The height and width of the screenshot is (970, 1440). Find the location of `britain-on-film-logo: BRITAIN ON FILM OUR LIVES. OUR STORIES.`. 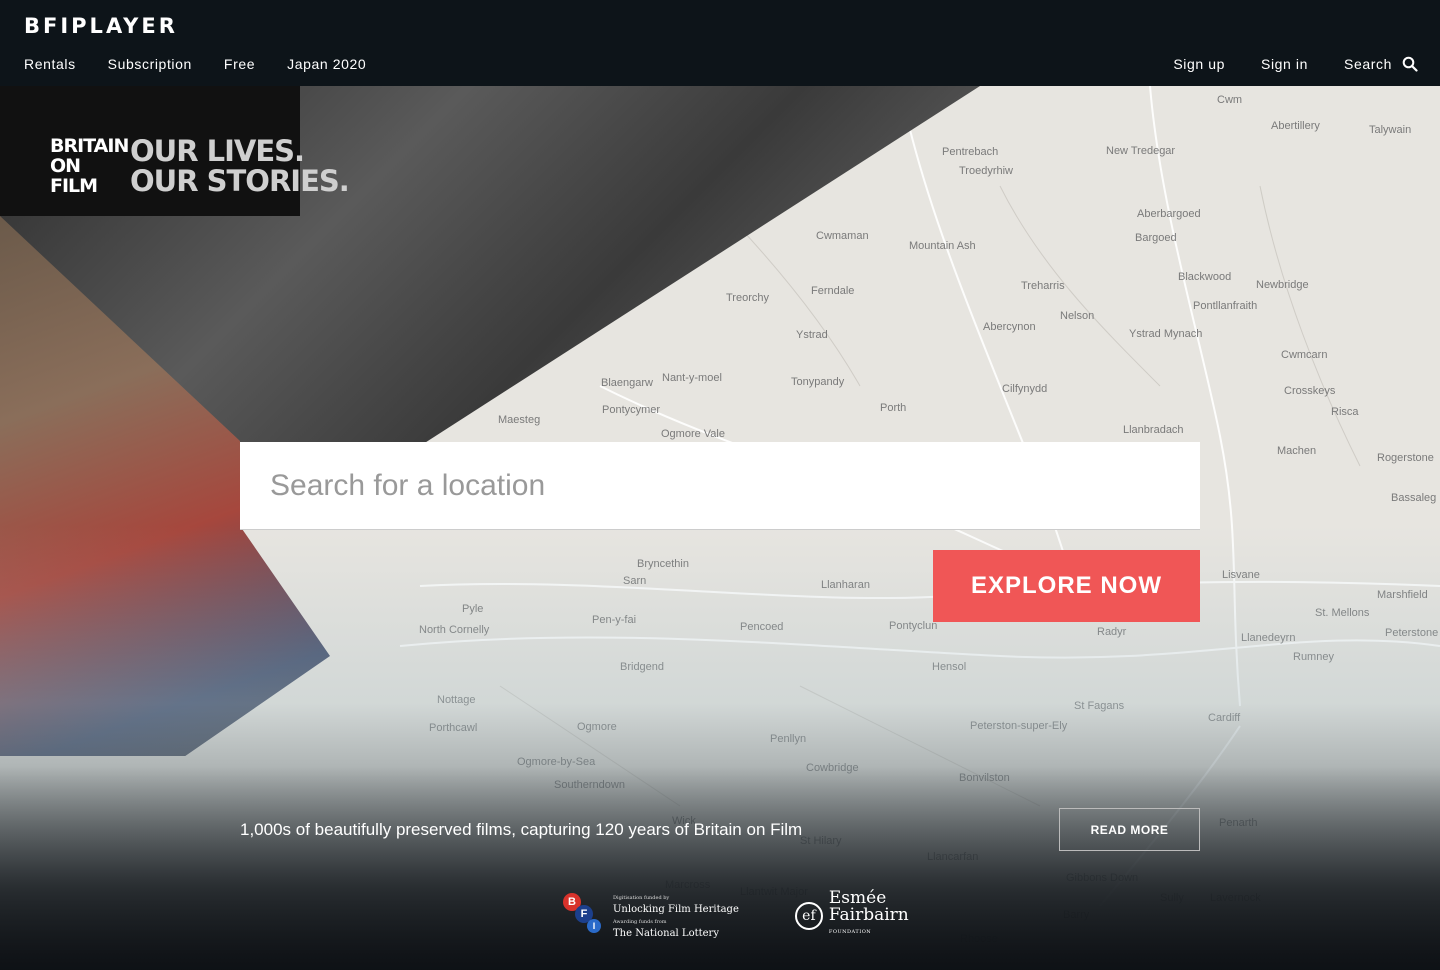

britain-on-film-logo: BRITAIN ON FILM OUR LIVES. OUR STORIES. is located at coordinates (200, 166).